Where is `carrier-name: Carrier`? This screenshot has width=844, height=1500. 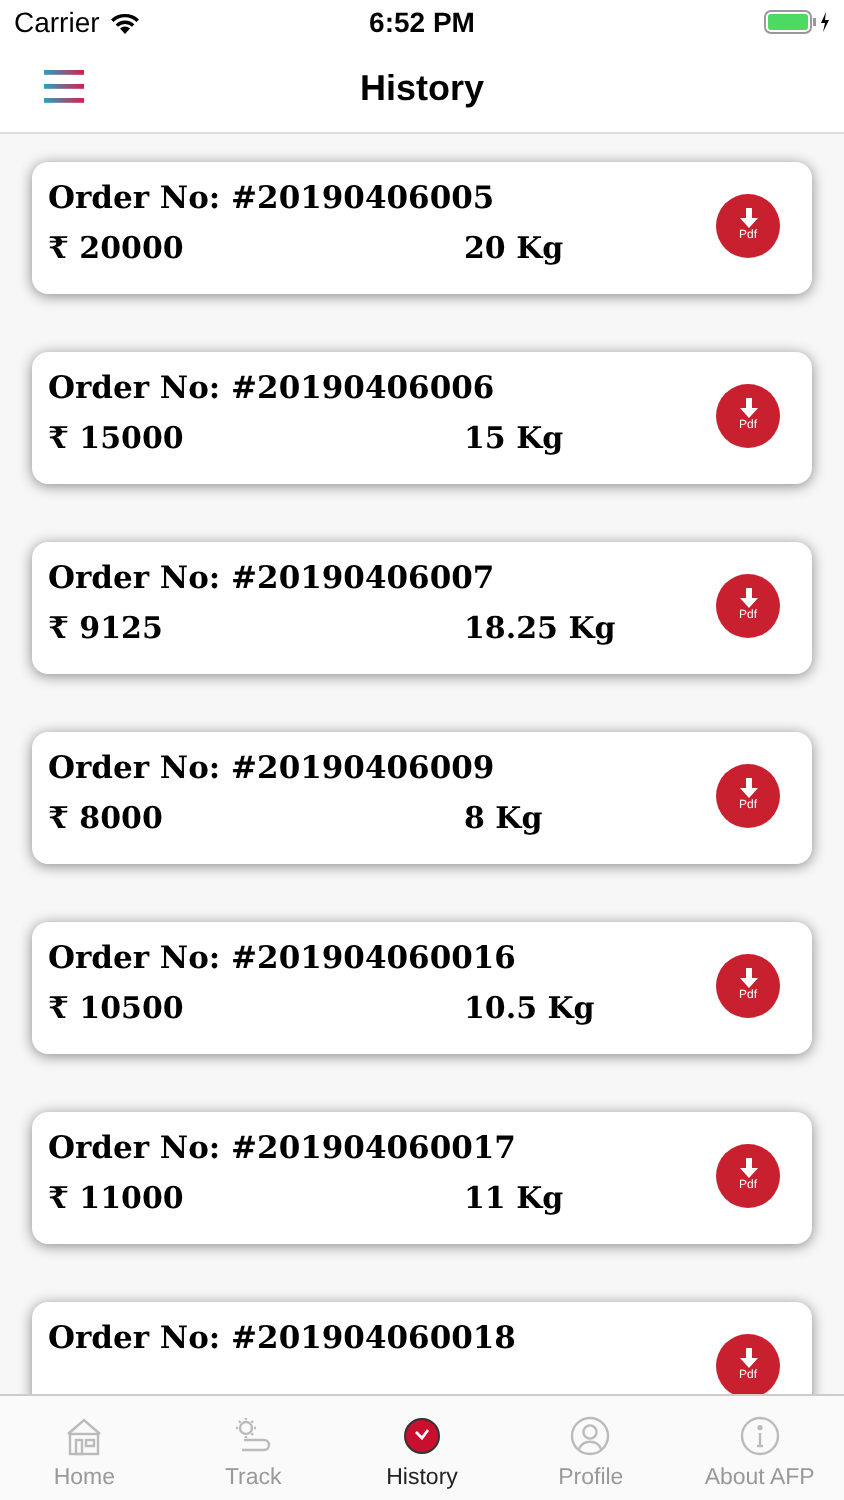
carrier-name: Carrier is located at coordinates (57, 22).